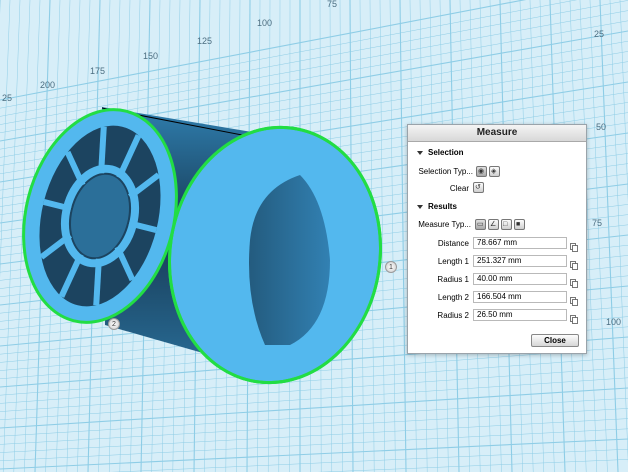  Describe the element at coordinates (453, 297) in the screenshot. I see `result-label: Length 2` at that location.